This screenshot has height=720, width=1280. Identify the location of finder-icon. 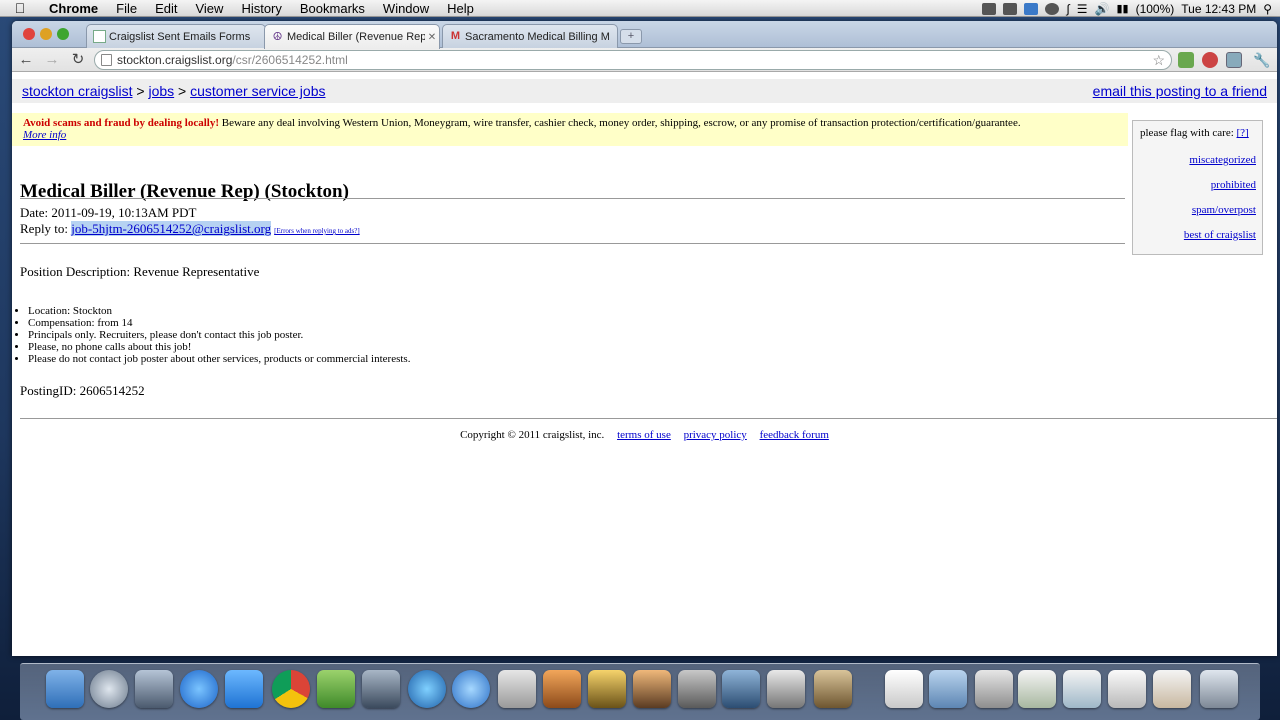
(65, 689).